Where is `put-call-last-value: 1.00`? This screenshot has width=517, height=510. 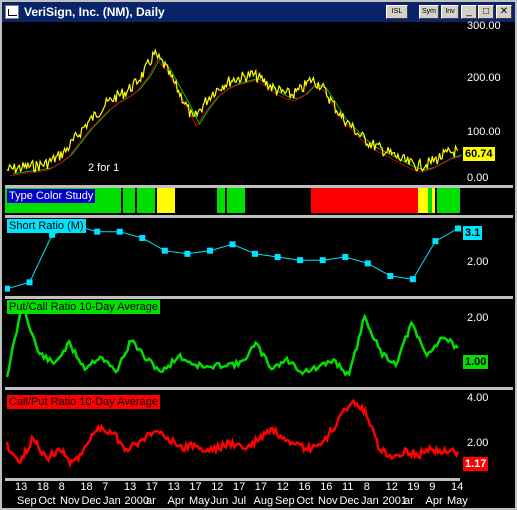
put-call-last-value: 1.00 is located at coordinates (476, 362).